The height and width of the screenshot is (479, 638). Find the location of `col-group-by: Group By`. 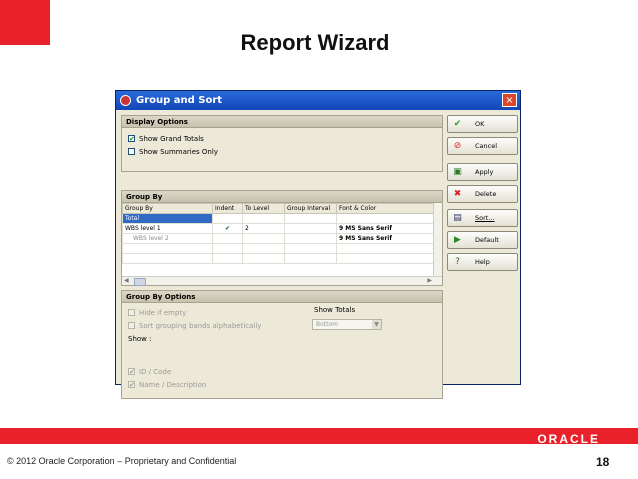

col-group-by: Group By is located at coordinates (167, 208).